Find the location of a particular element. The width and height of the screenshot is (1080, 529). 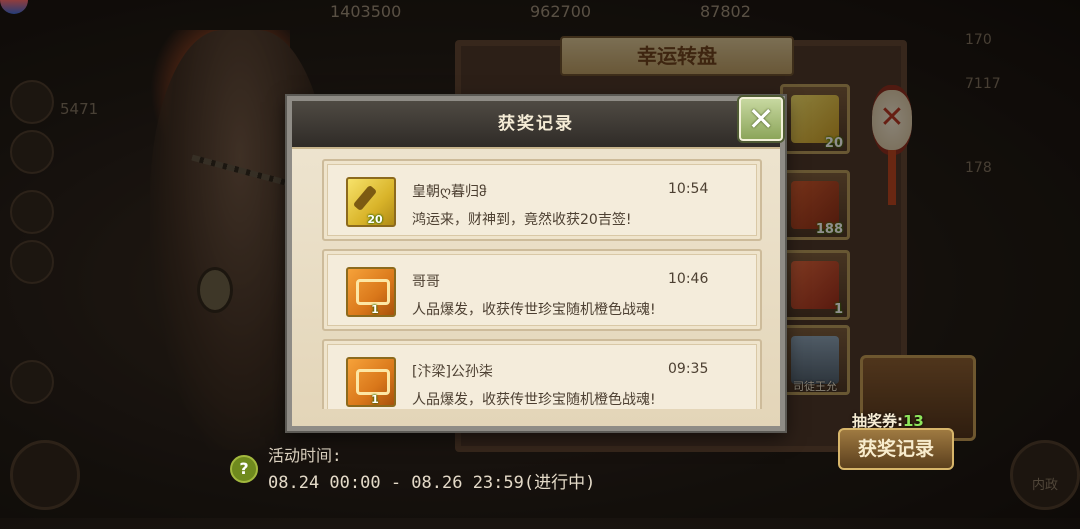

dialog-title: 获奖记录 is located at coordinates (536, 124).